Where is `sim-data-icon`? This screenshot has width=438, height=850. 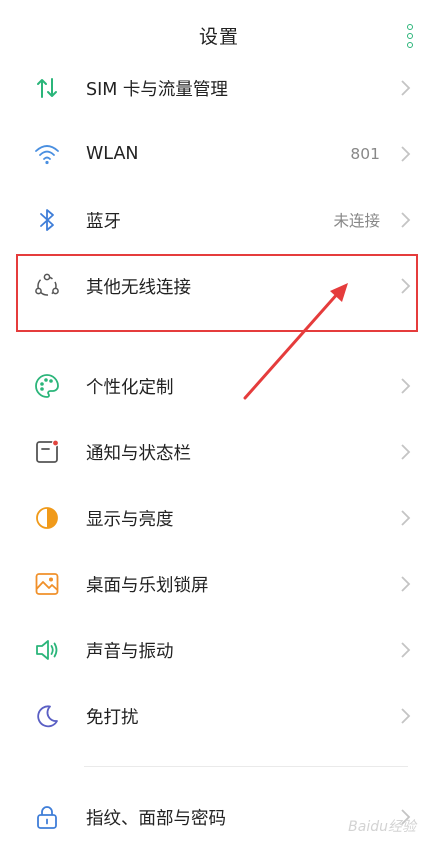 sim-data-icon is located at coordinates (47, 88).